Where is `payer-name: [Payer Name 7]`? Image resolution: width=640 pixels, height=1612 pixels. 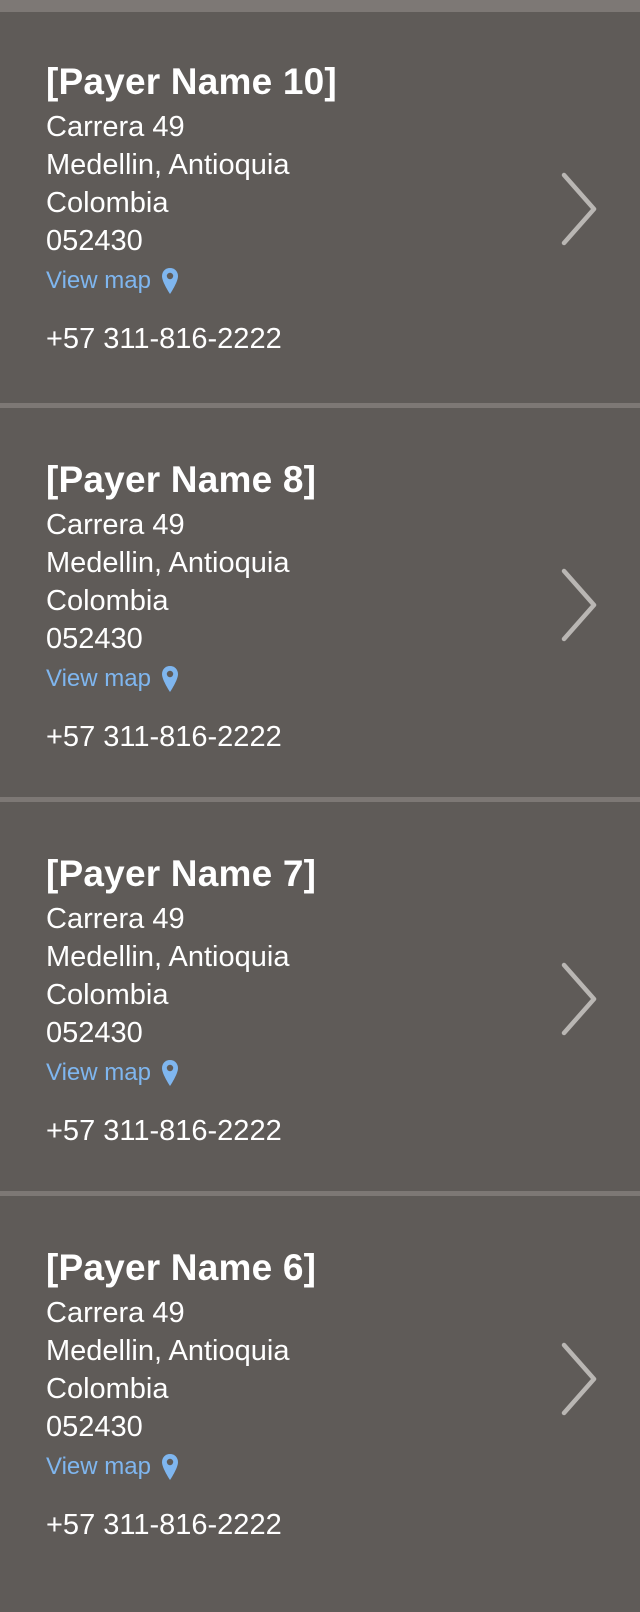 payer-name: [Payer Name 7] is located at coordinates (181, 873).